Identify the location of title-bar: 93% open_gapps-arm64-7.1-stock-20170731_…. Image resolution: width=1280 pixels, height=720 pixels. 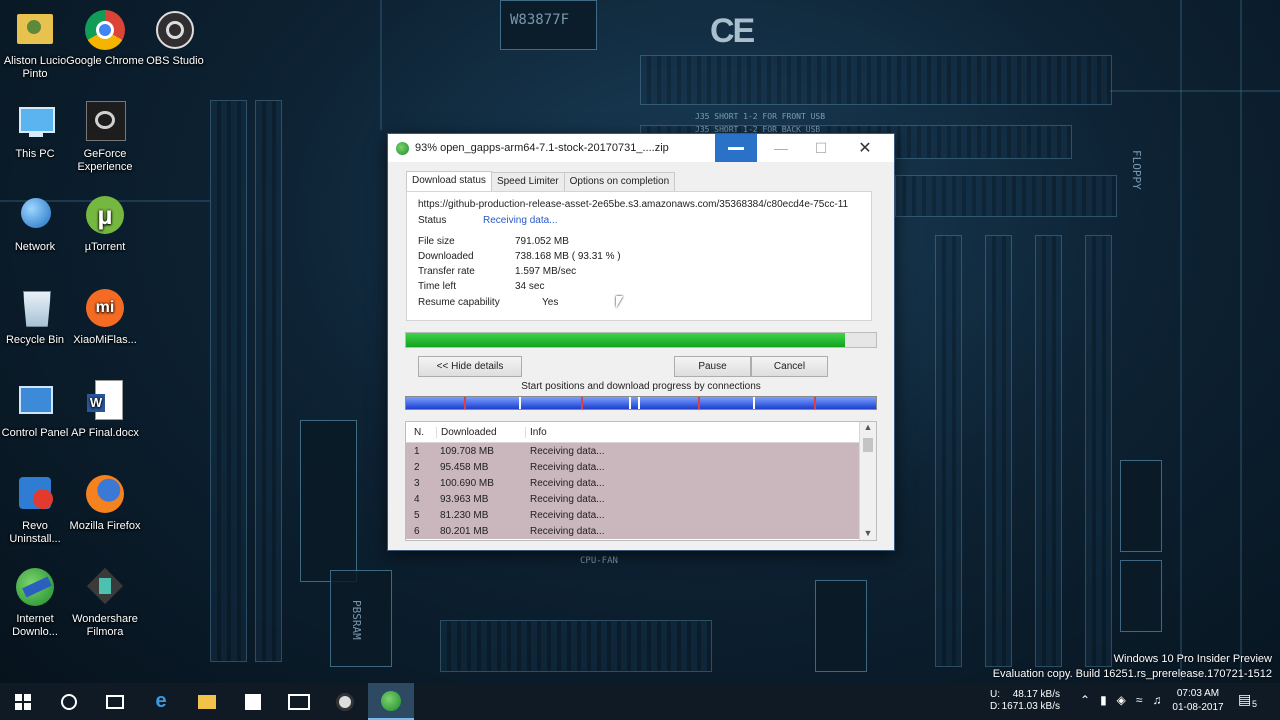
(641, 148).